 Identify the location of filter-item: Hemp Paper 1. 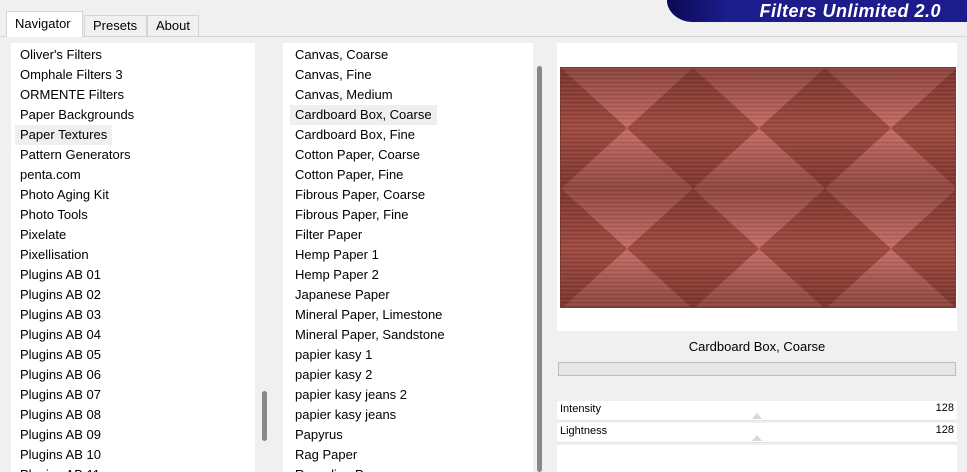
(337, 255).